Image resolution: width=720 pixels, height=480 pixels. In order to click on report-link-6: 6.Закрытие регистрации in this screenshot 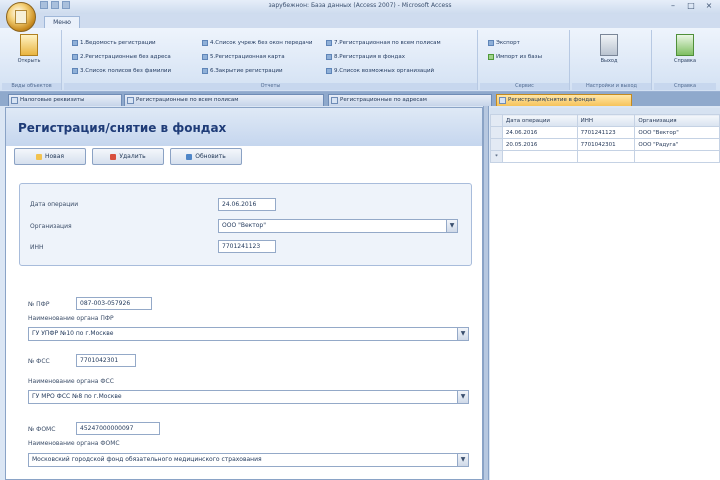, I will do `click(242, 71)`.